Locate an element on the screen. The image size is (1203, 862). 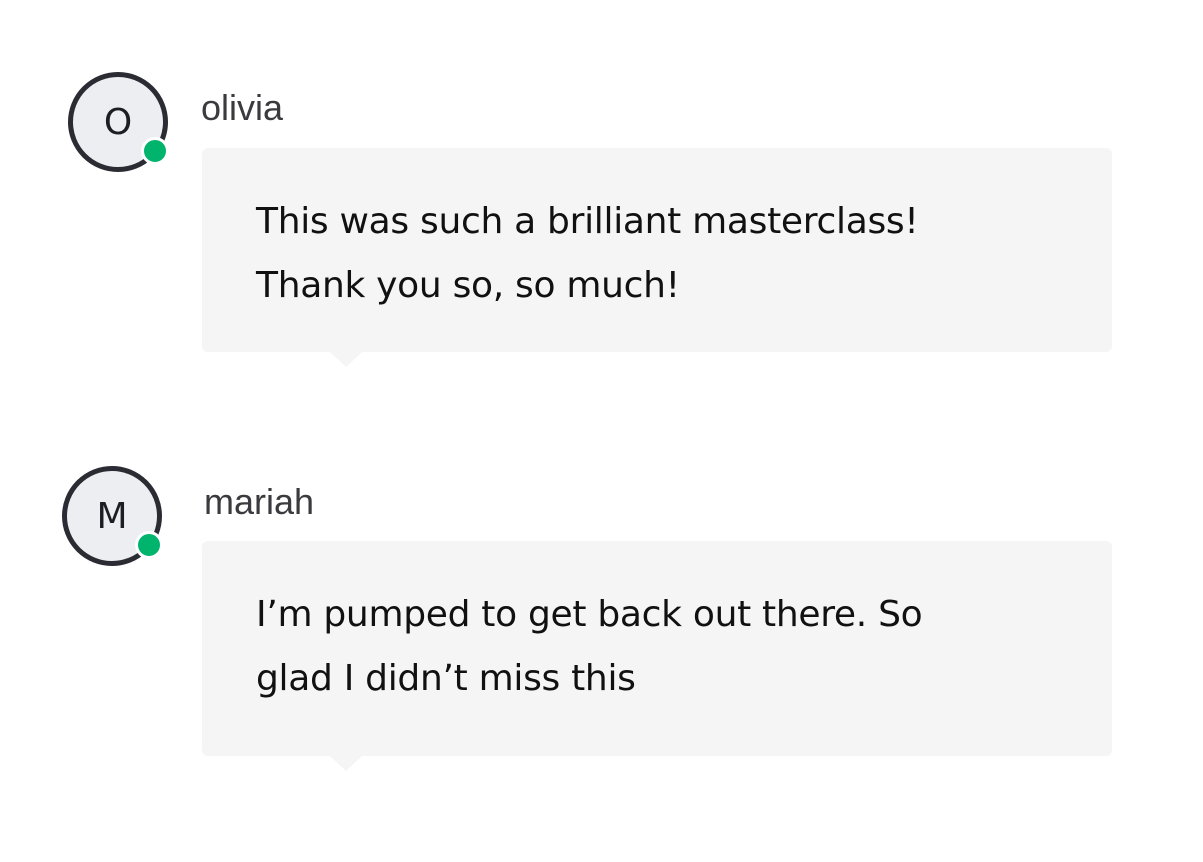
username: olivia is located at coordinates (242, 108).